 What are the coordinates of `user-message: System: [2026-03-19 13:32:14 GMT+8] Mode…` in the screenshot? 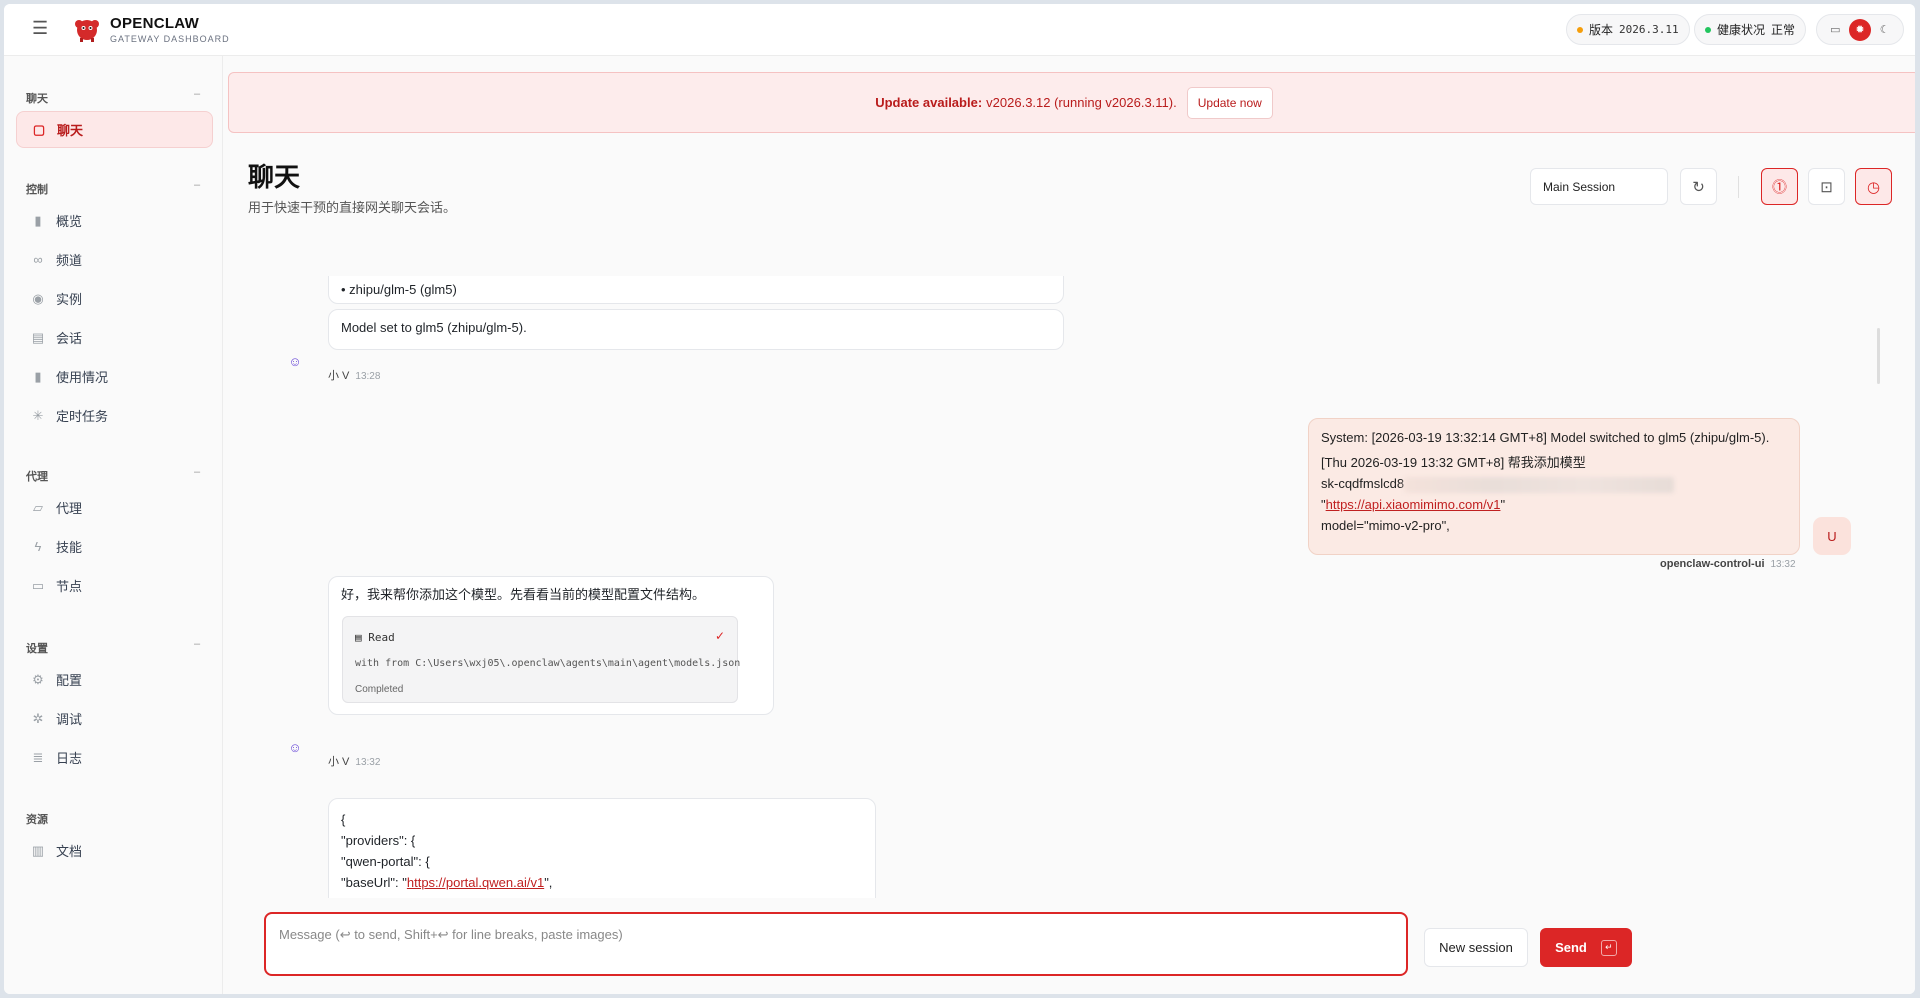 It's located at (1554, 486).